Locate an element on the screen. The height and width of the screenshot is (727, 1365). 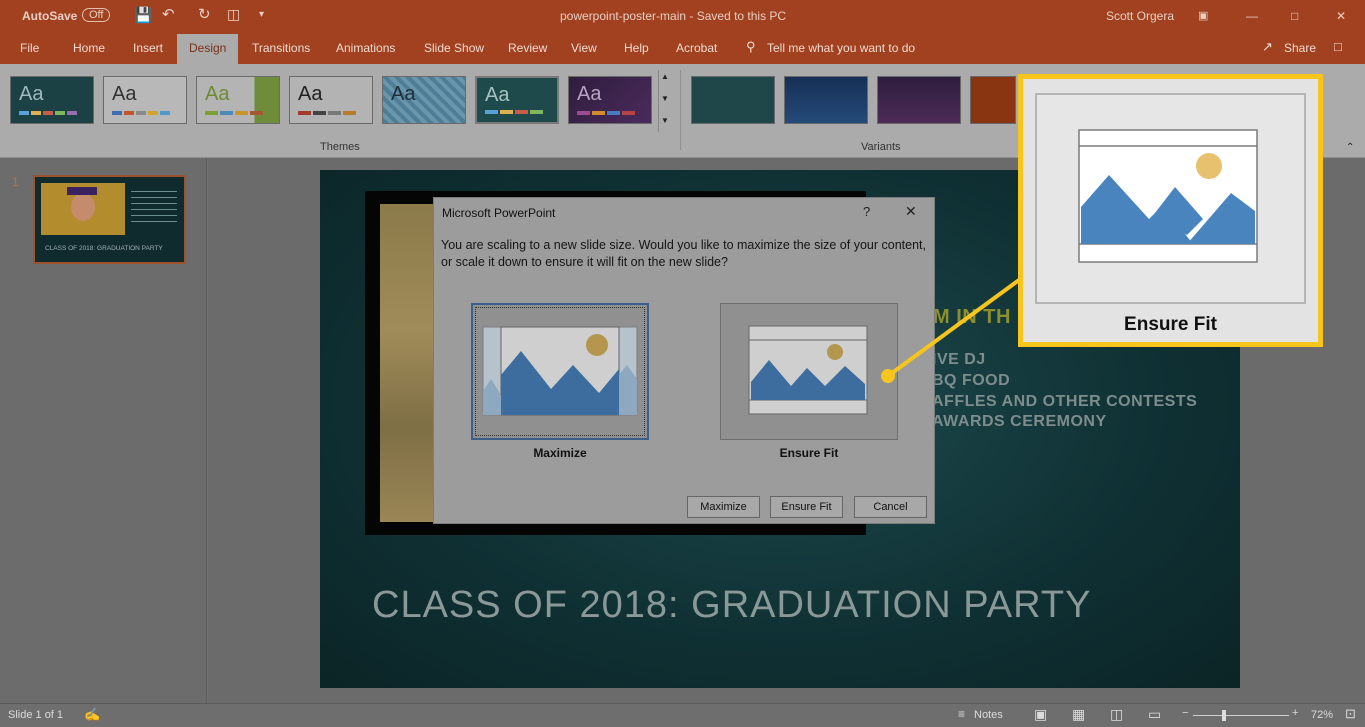
help-icon: ? is located at coordinates (866, 211).